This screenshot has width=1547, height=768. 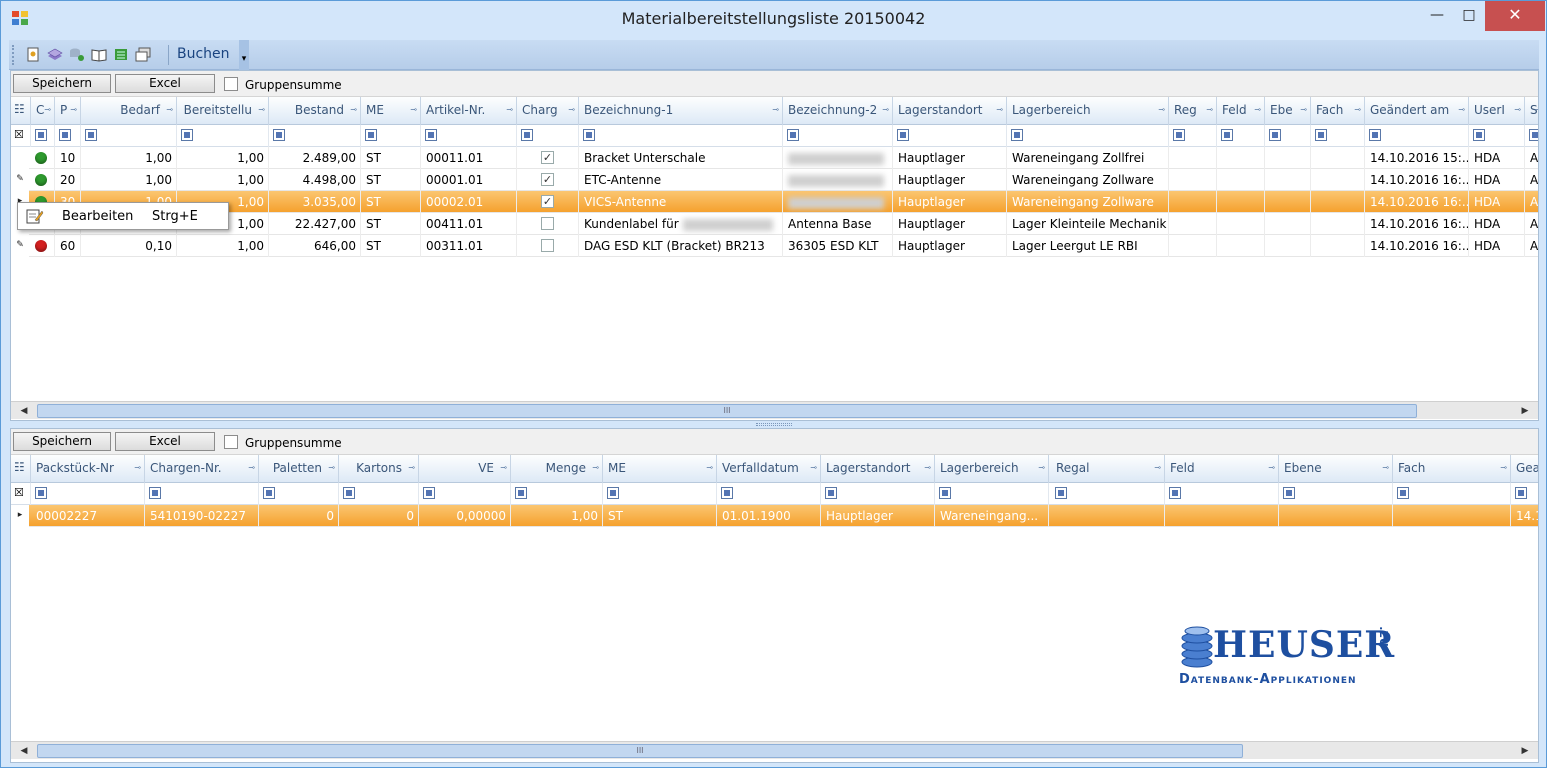 What do you see at coordinates (13, 55) in the screenshot?
I see `toolbar-grip` at bounding box center [13, 55].